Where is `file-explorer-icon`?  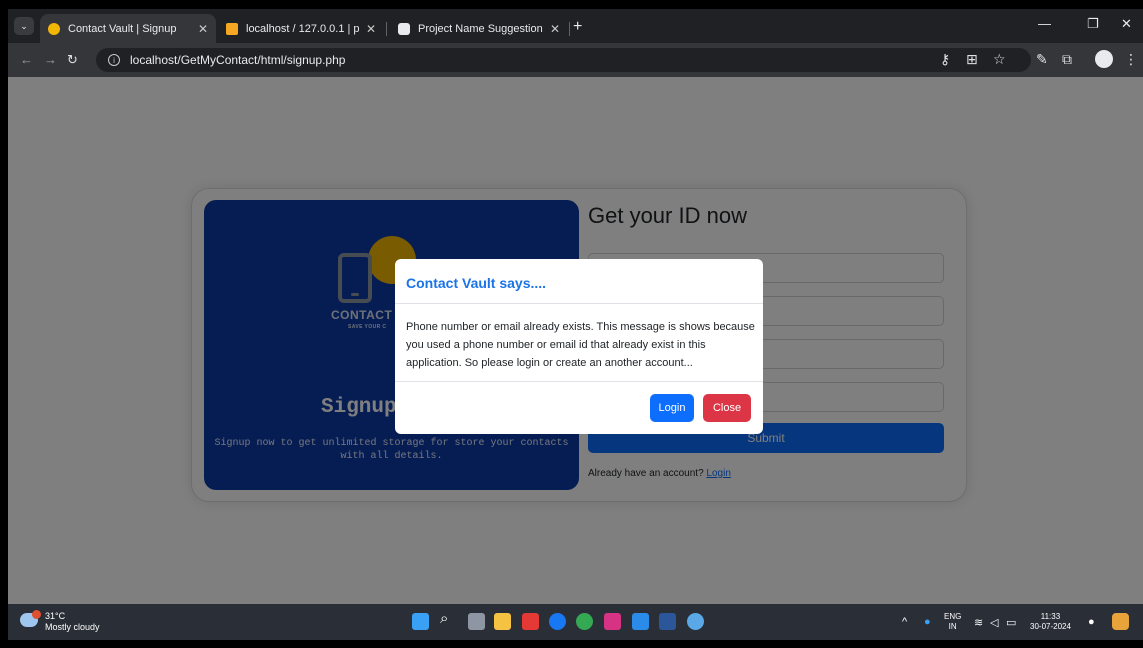
file-explorer-icon is located at coordinates (502, 621).